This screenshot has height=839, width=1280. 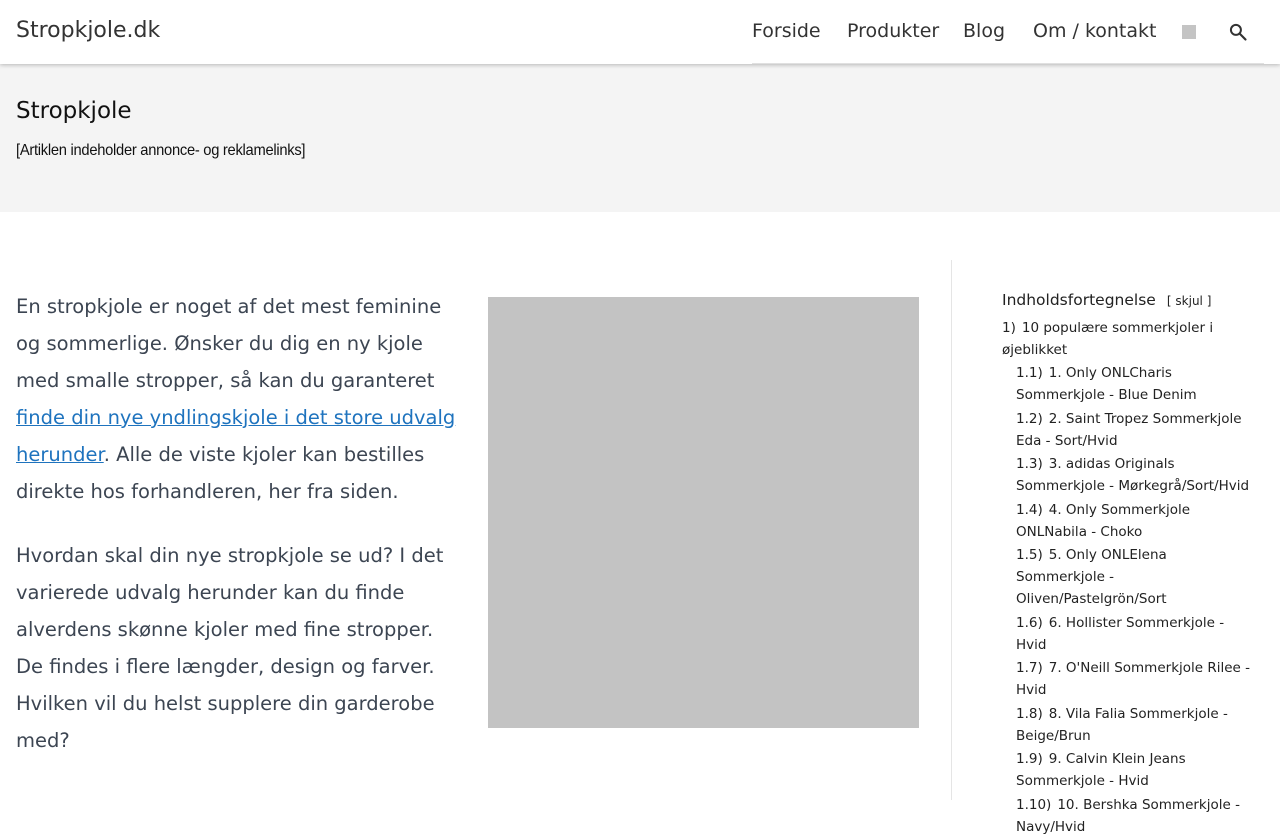 I want to click on nav-produkter: Produkter, so click(x=893, y=31).